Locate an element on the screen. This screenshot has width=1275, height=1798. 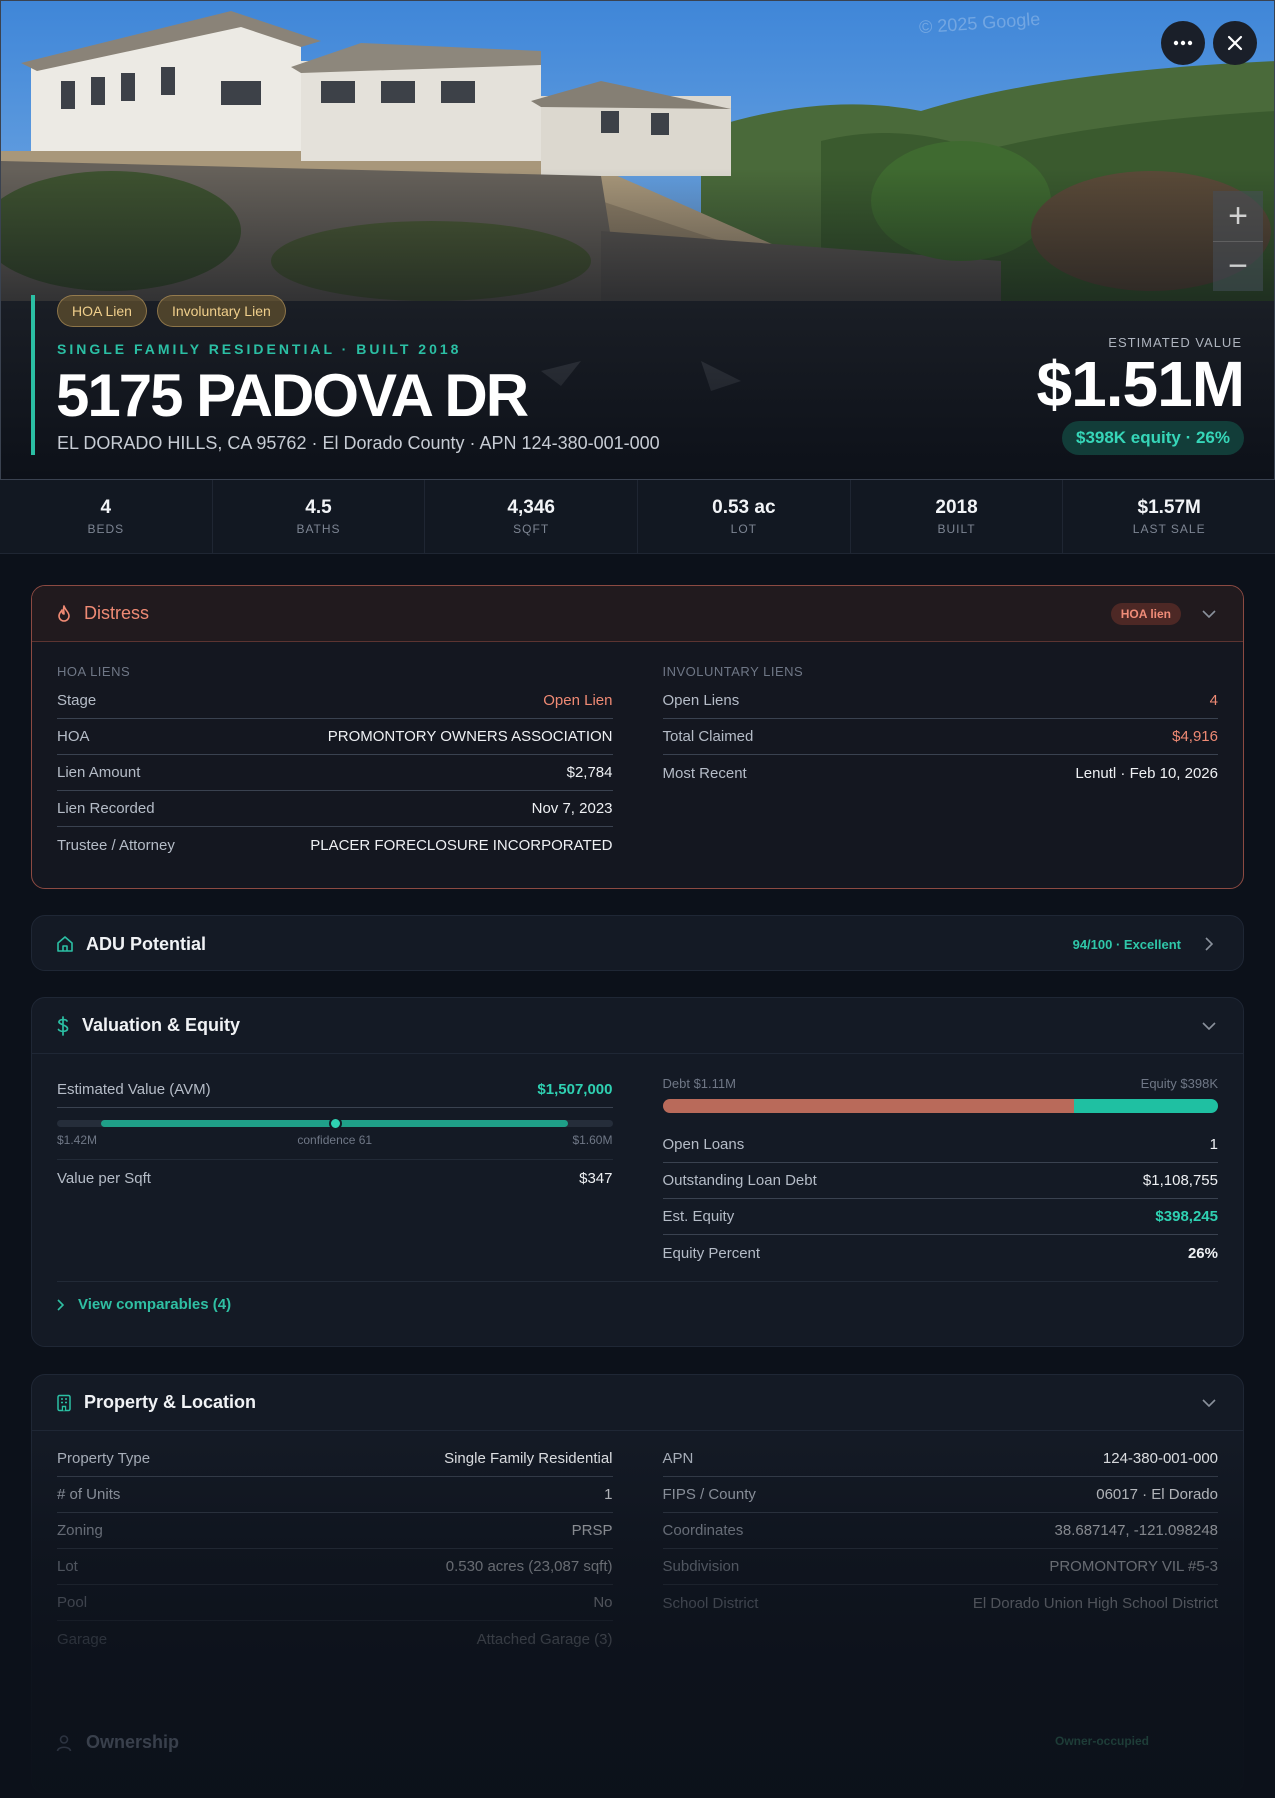
adu-header: ADU Potential 94/100 · Excellent is located at coordinates (637, 943).